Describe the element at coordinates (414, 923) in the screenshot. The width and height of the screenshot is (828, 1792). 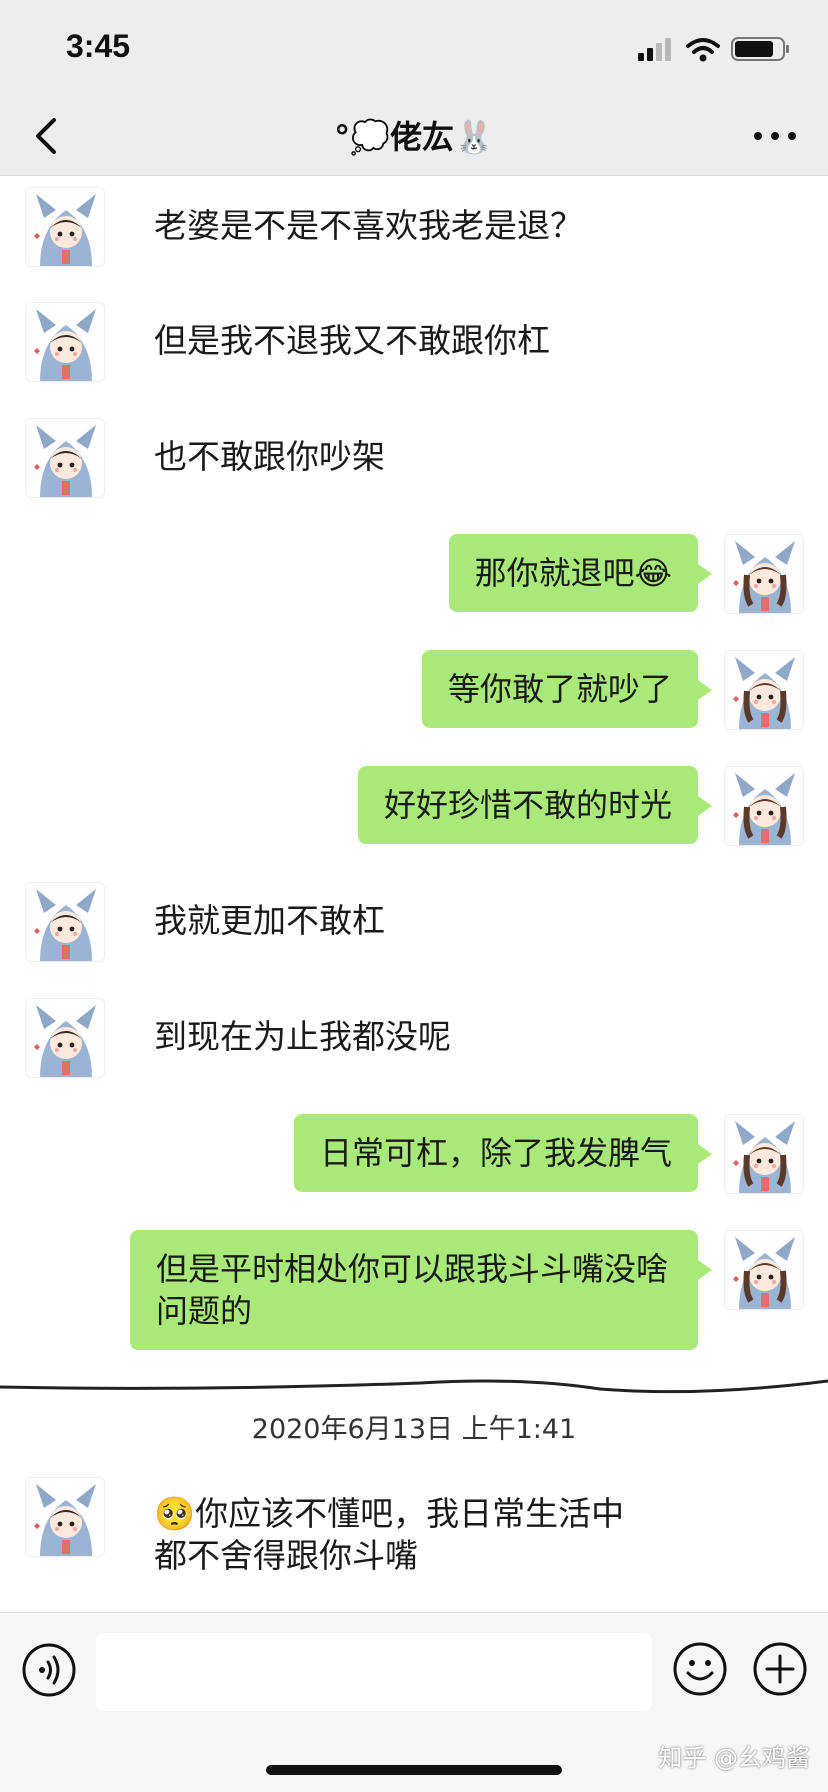
I see `message-row: 我就更加不敢杠` at that location.